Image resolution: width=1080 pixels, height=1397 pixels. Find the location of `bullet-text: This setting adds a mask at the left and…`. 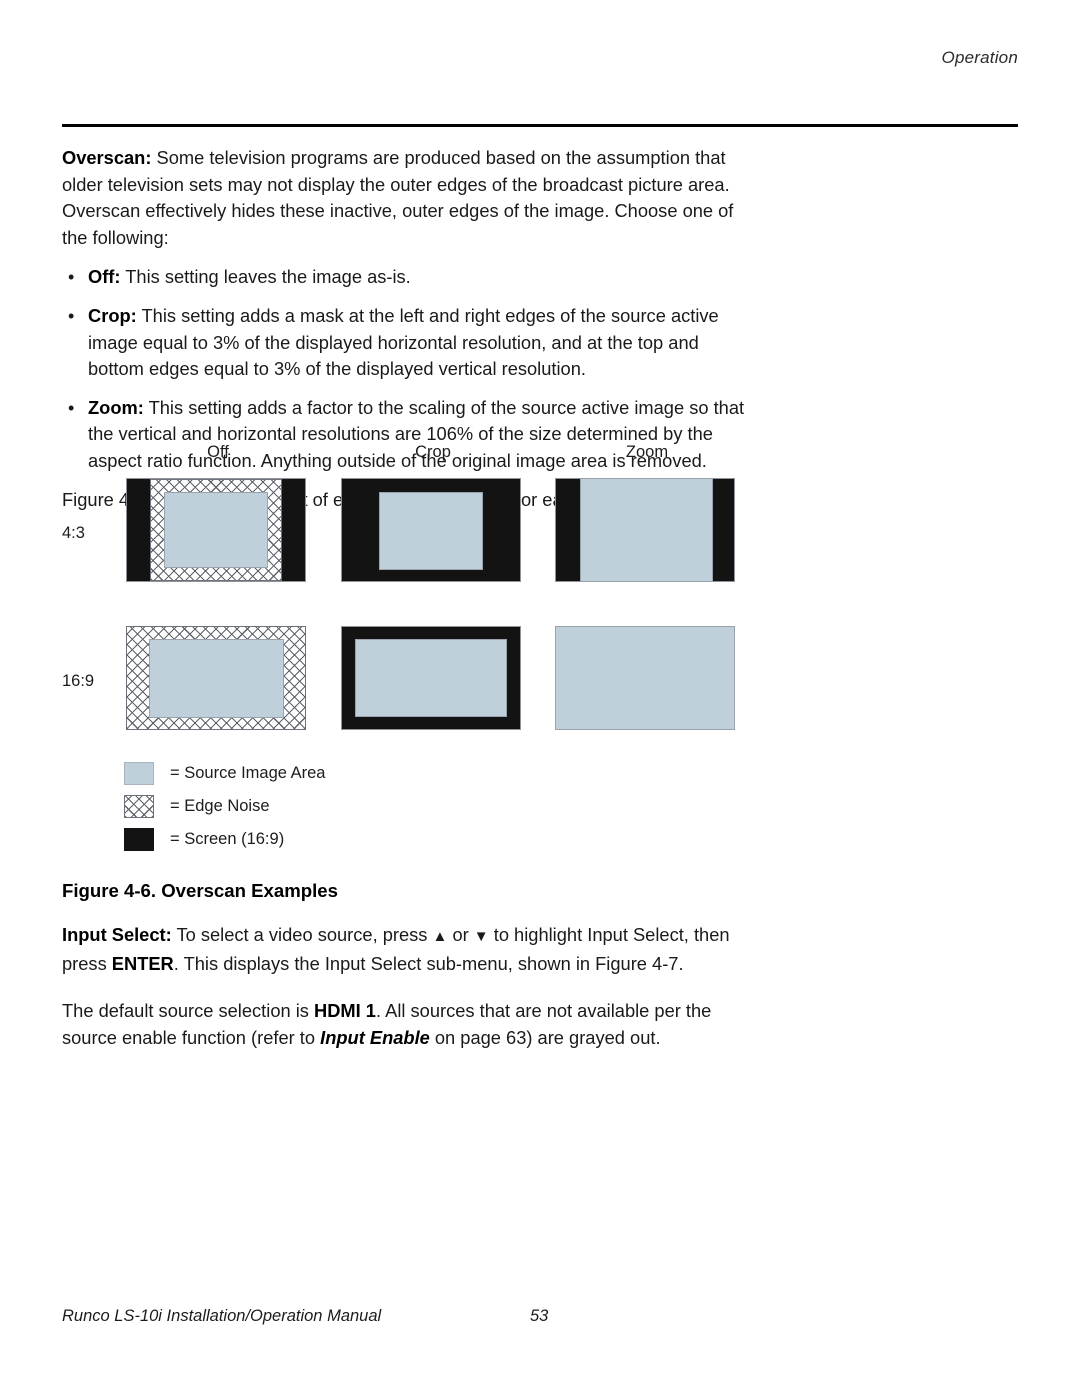

bullet-text: This setting adds a mask at the left and… is located at coordinates (403, 342).